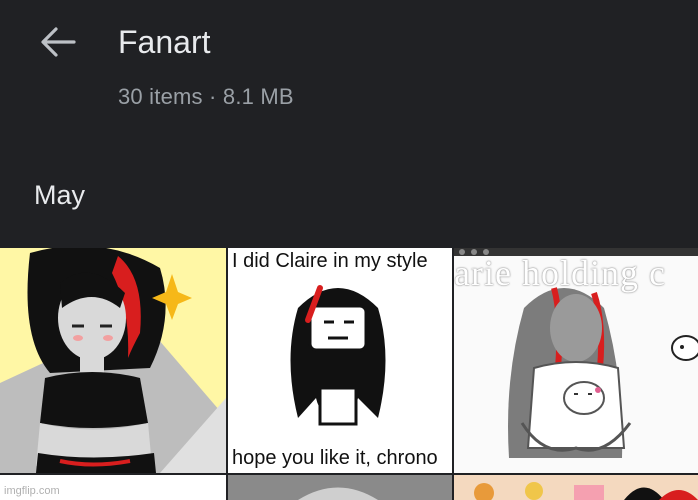 This screenshot has height=500, width=698. What do you see at coordinates (113, 487) in the screenshot?
I see `photo-thumbnail: imgflip.com` at bounding box center [113, 487].